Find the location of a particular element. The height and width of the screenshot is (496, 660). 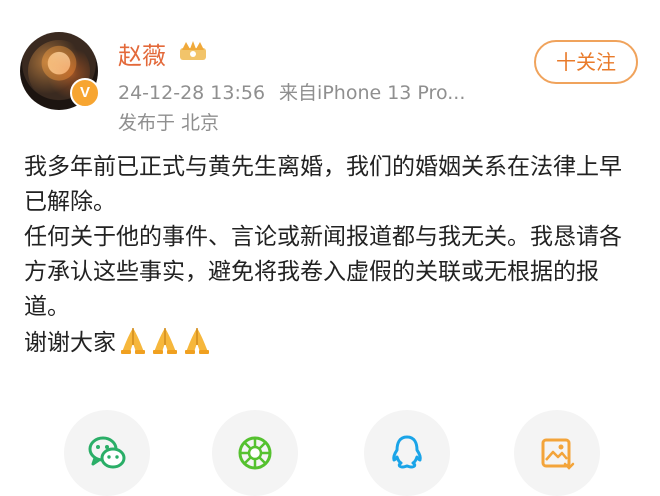

save-image-icon is located at coordinates (558, 454).